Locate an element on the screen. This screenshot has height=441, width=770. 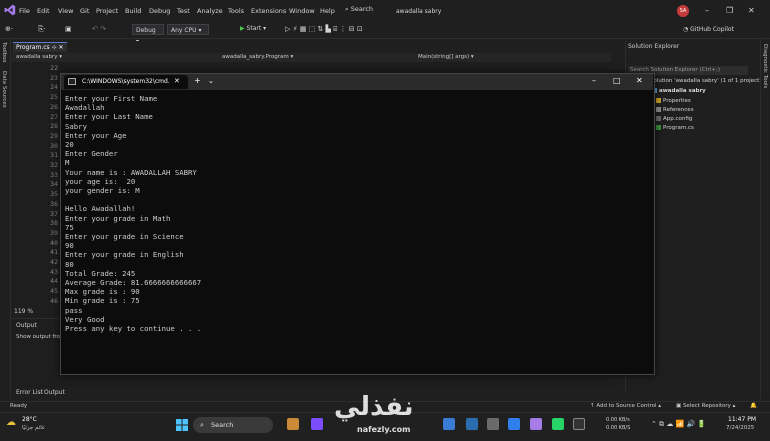
diagnostic-tools-tab: Diagnostic Tools is located at coordinates (765, 66).